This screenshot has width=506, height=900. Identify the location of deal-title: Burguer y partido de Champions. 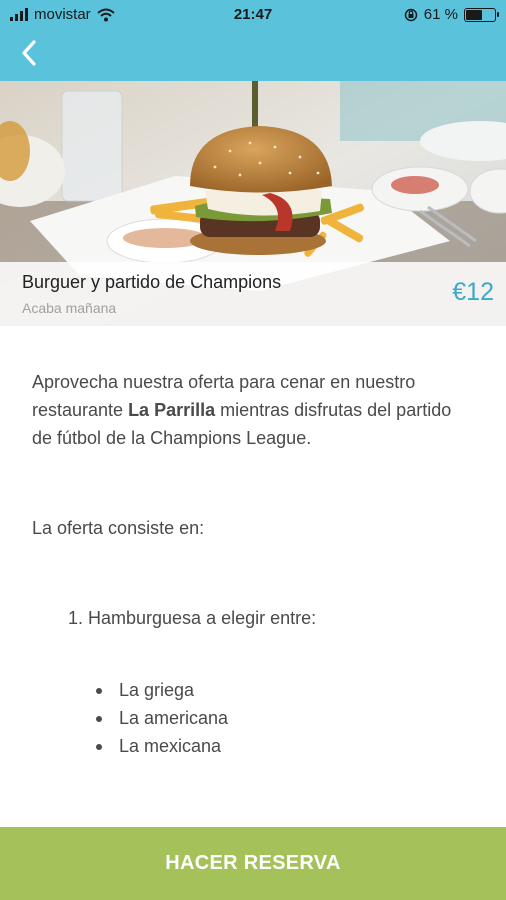
(152, 282).